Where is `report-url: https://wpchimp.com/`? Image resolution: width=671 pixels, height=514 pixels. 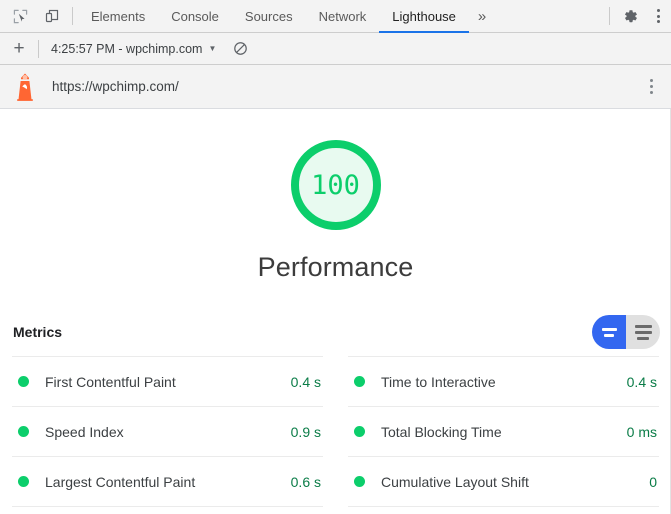 report-url: https://wpchimp.com/ is located at coordinates (115, 86).